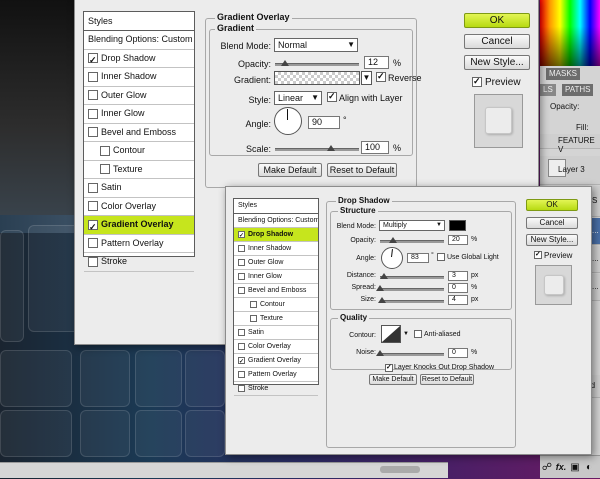 Image resolution: width=600 pixels, height=479 pixels. Describe the element at coordinates (317, 148) in the screenshot. I see `scale-slider` at that location.